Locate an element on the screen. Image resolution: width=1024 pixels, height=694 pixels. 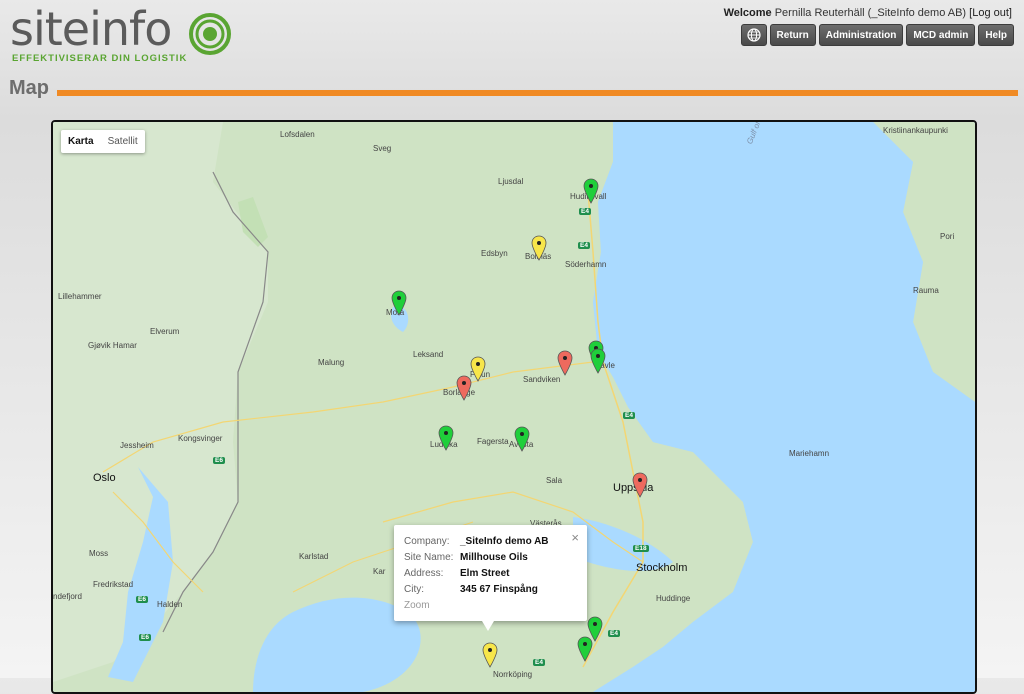
map-type-satellit: Satellit is located at coordinates (123, 141).